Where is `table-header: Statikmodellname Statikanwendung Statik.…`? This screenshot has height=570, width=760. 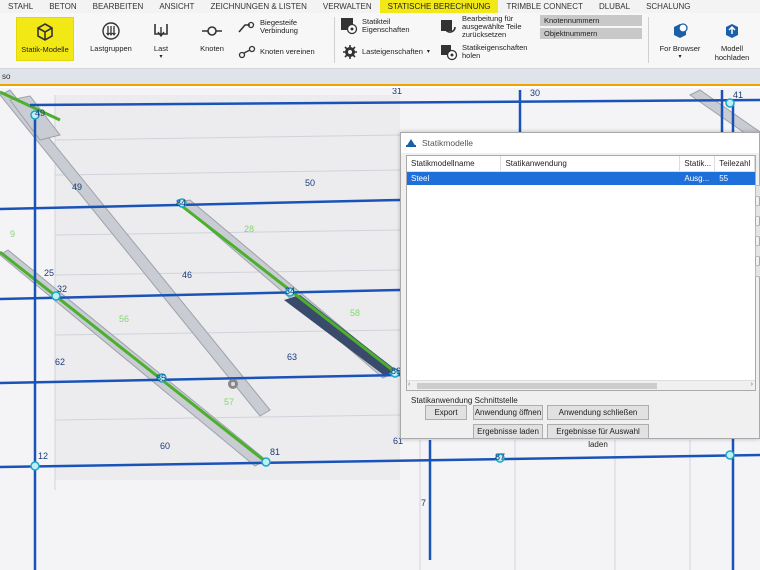
table-header: Statikmodellname Statikanwendung Statik.… is located at coordinates (581, 164).